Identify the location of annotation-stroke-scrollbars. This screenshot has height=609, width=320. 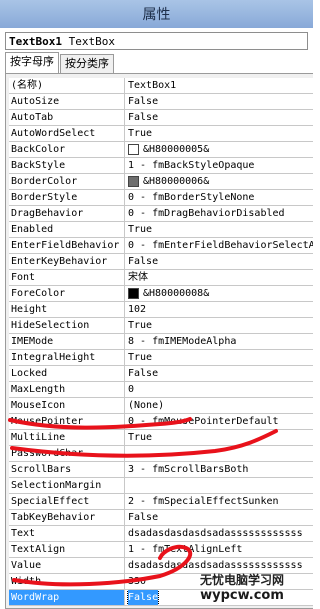
(144, 443).